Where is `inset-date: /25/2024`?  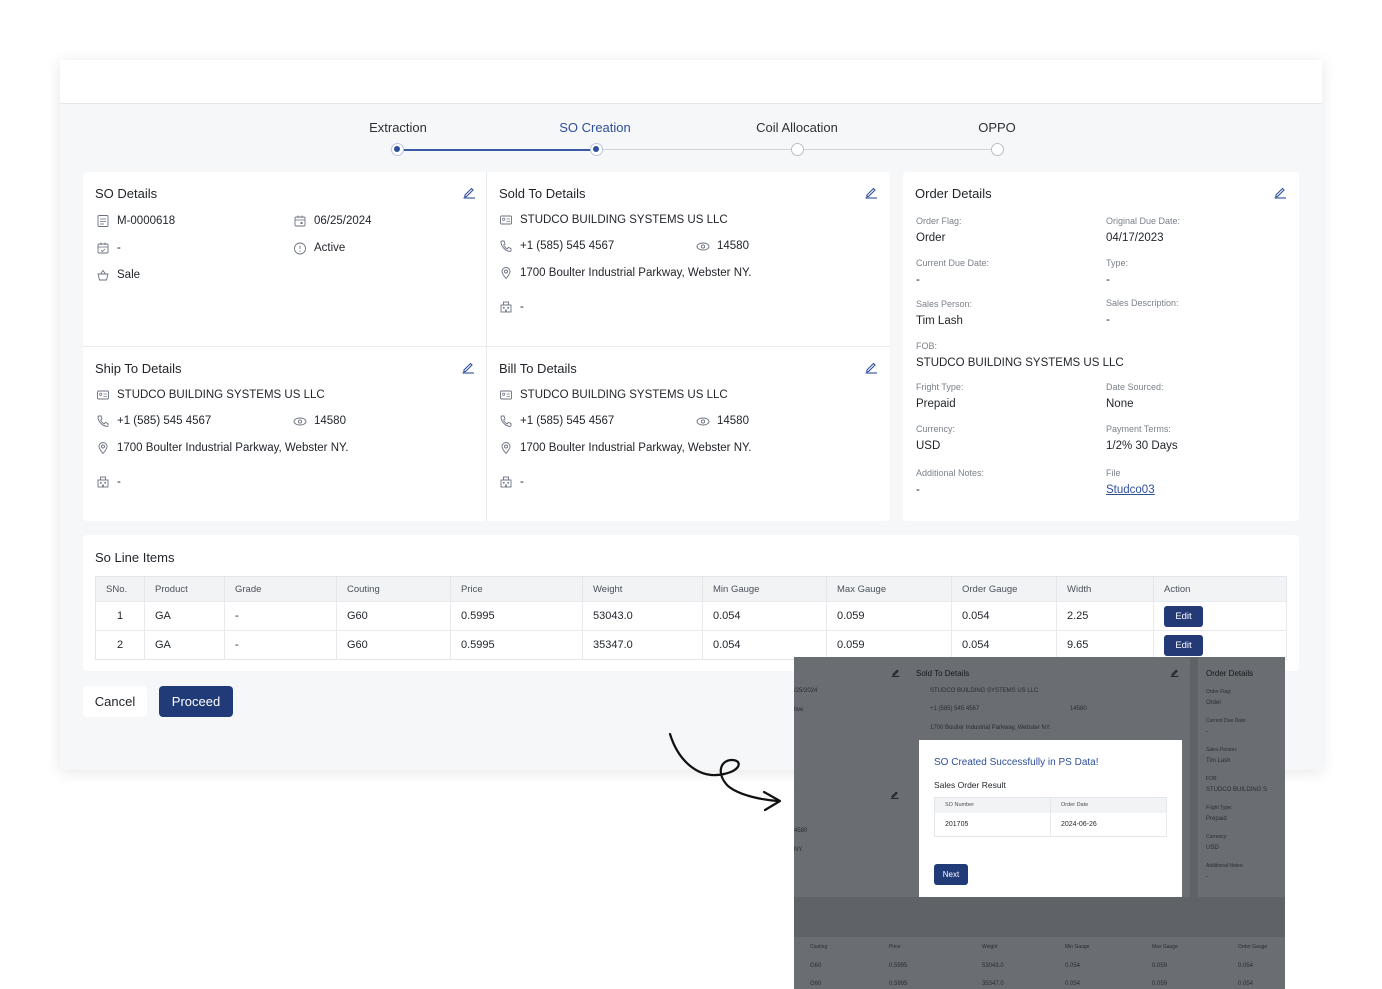 inset-date: /25/2024 is located at coordinates (806, 691).